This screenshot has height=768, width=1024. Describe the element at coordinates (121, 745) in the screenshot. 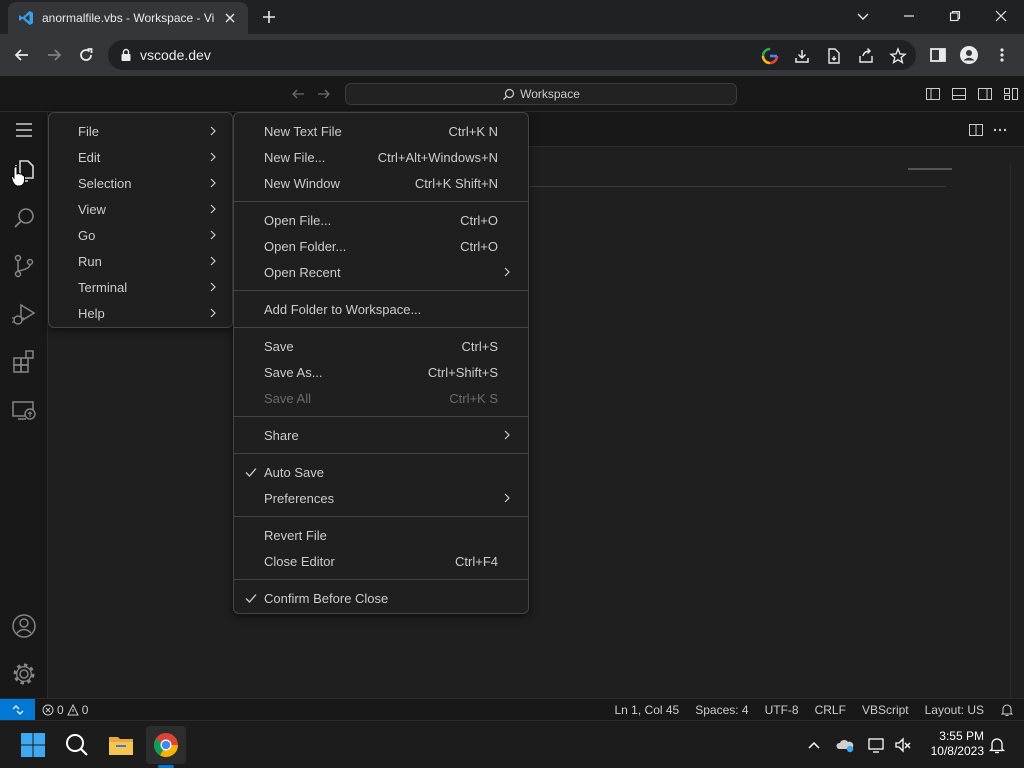

I see `file-explorer-icon` at that location.